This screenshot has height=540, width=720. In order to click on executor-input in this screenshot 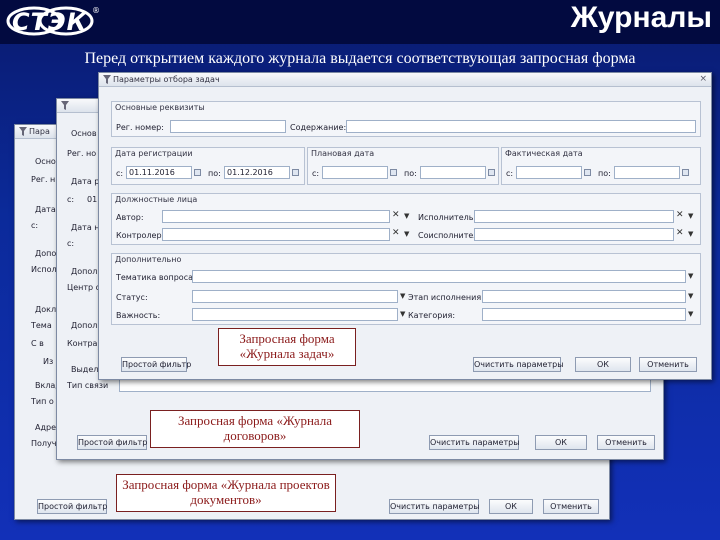, I will do `click(574, 216)`.